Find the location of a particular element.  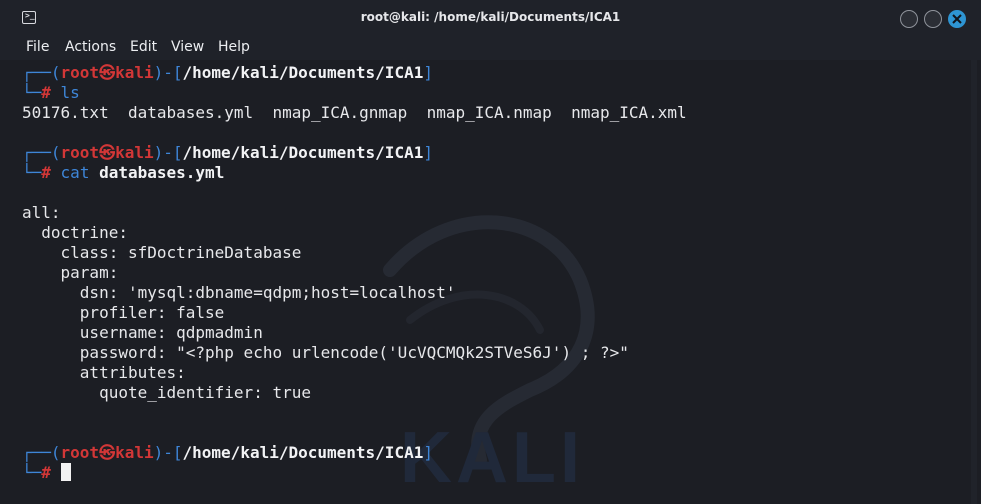

menu-help: Help is located at coordinates (234, 47).